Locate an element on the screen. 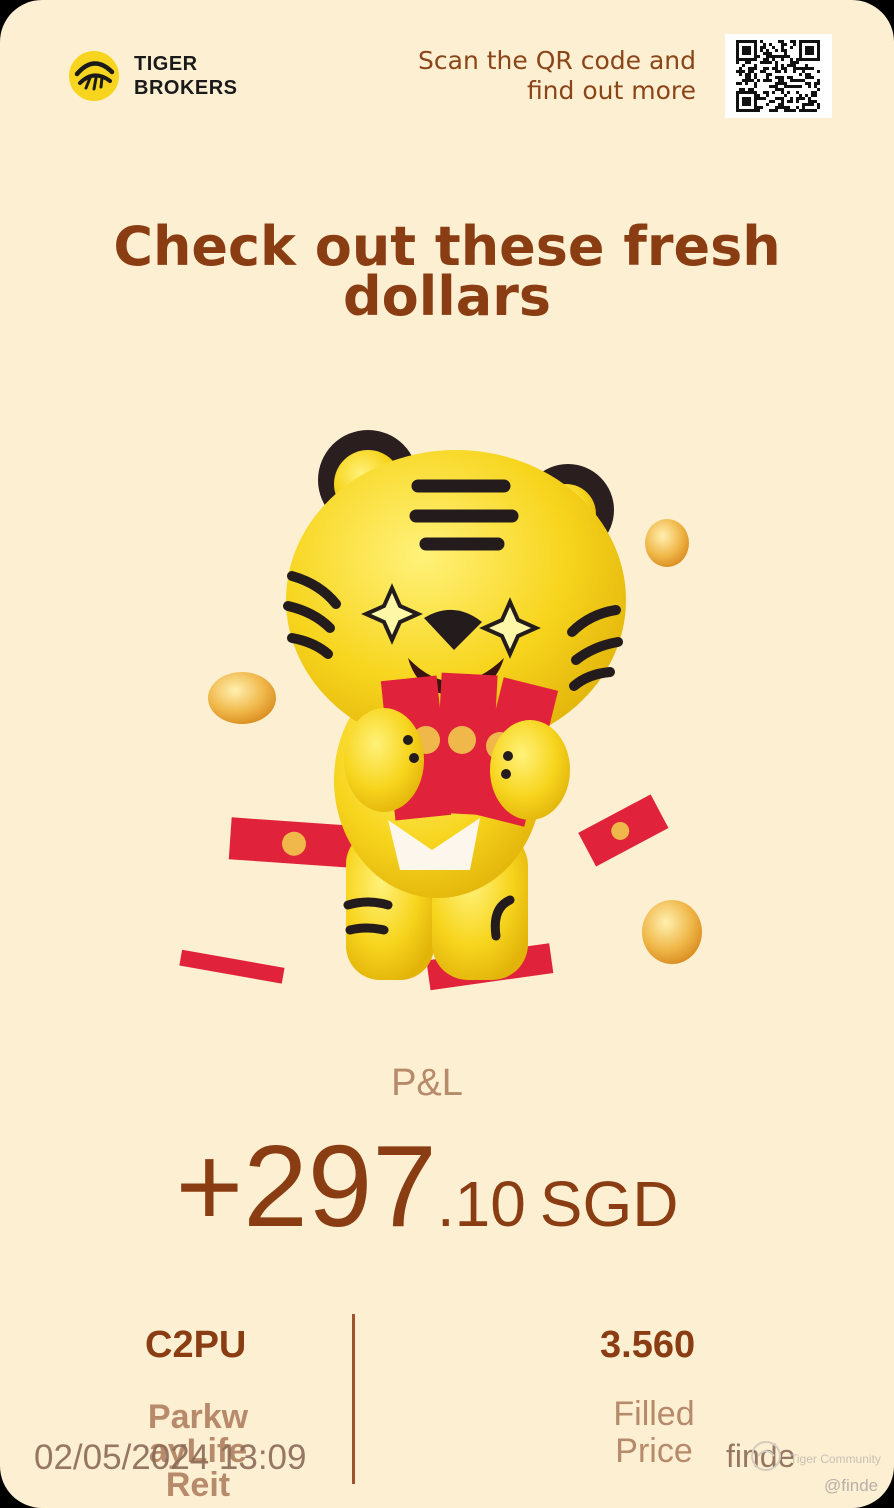  qr-code-icon is located at coordinates (778, 76).